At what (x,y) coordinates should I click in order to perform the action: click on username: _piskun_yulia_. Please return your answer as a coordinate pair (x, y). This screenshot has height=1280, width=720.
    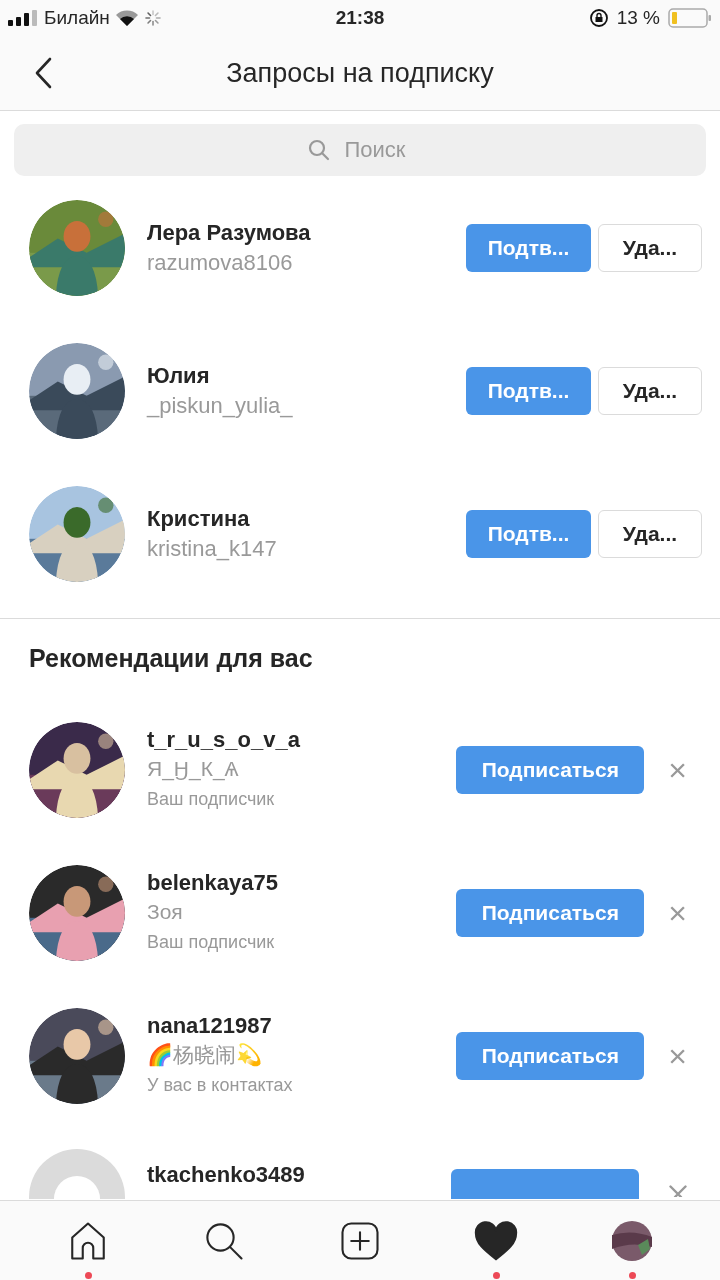
    Looking at the image, I should click on (220, 405).